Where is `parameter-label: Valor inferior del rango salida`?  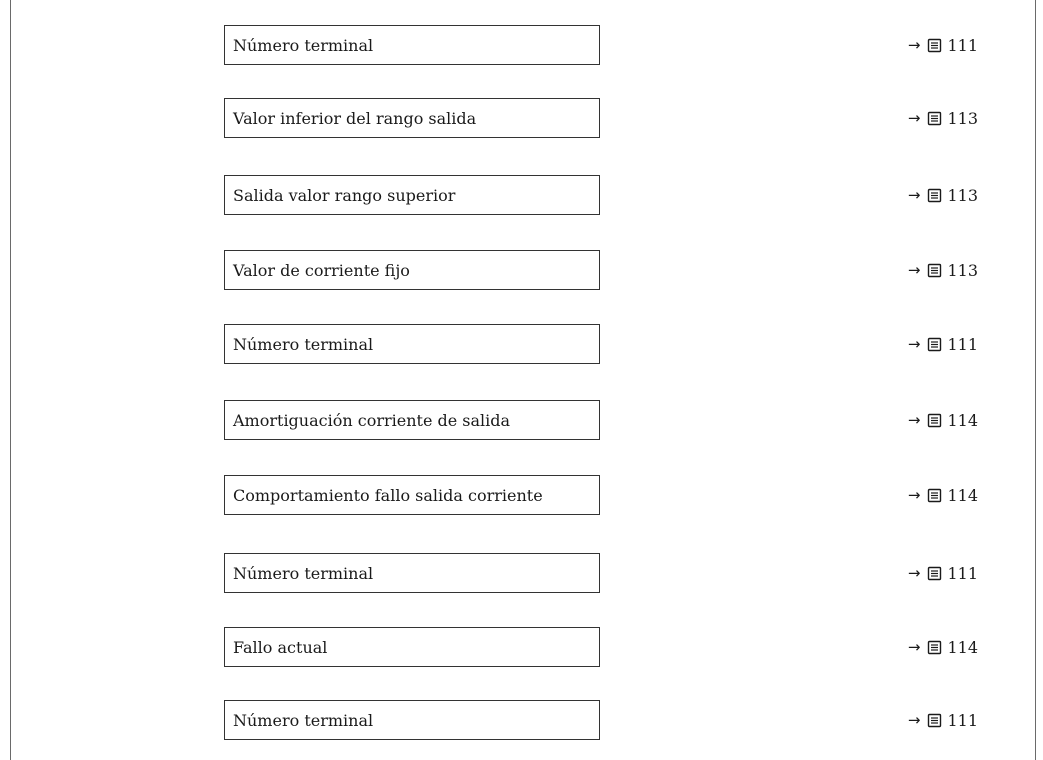 parameter-label: Valor inferior del rango salida is located at coordinates (355, 118).